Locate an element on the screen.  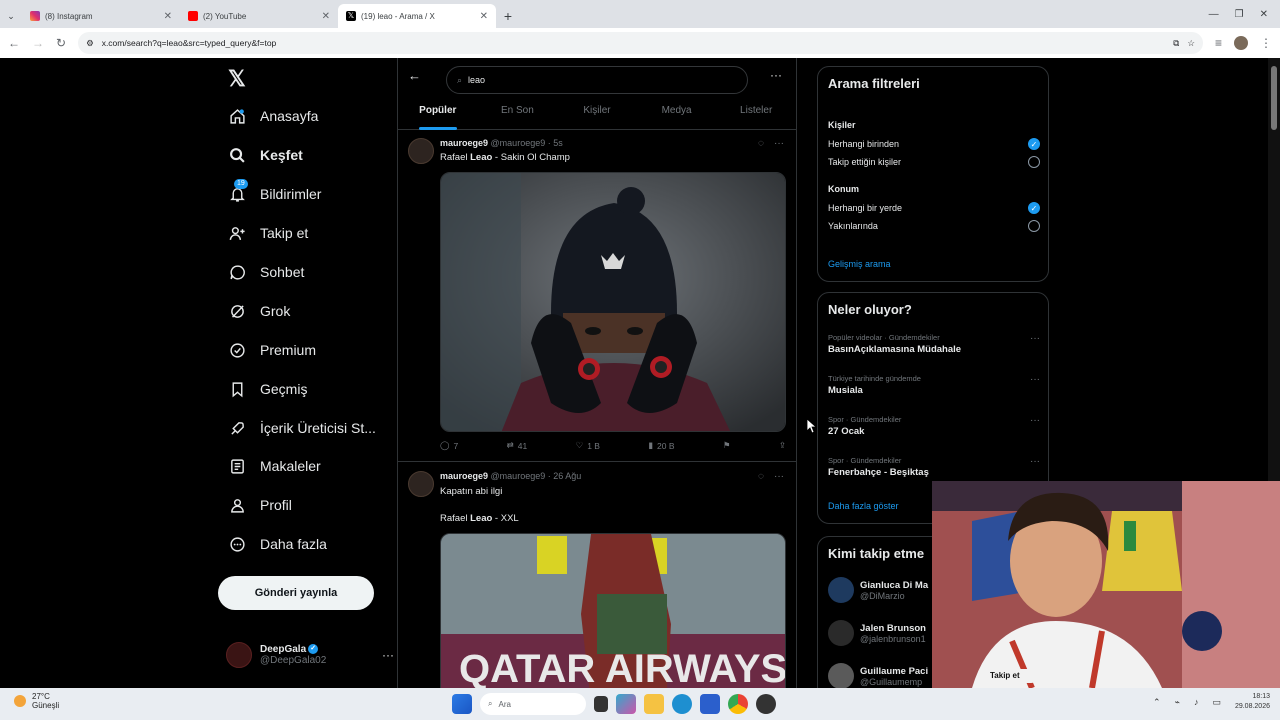
new-tab-plus-icon: + is located at coordinates (508, 16).